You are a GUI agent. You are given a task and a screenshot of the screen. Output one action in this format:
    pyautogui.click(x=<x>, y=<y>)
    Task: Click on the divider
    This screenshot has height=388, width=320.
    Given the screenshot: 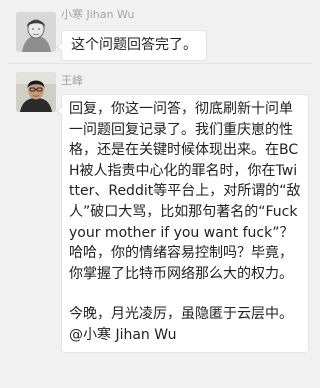 What is the action you would take?
    pyautogui.click(x=160, y=63)
    